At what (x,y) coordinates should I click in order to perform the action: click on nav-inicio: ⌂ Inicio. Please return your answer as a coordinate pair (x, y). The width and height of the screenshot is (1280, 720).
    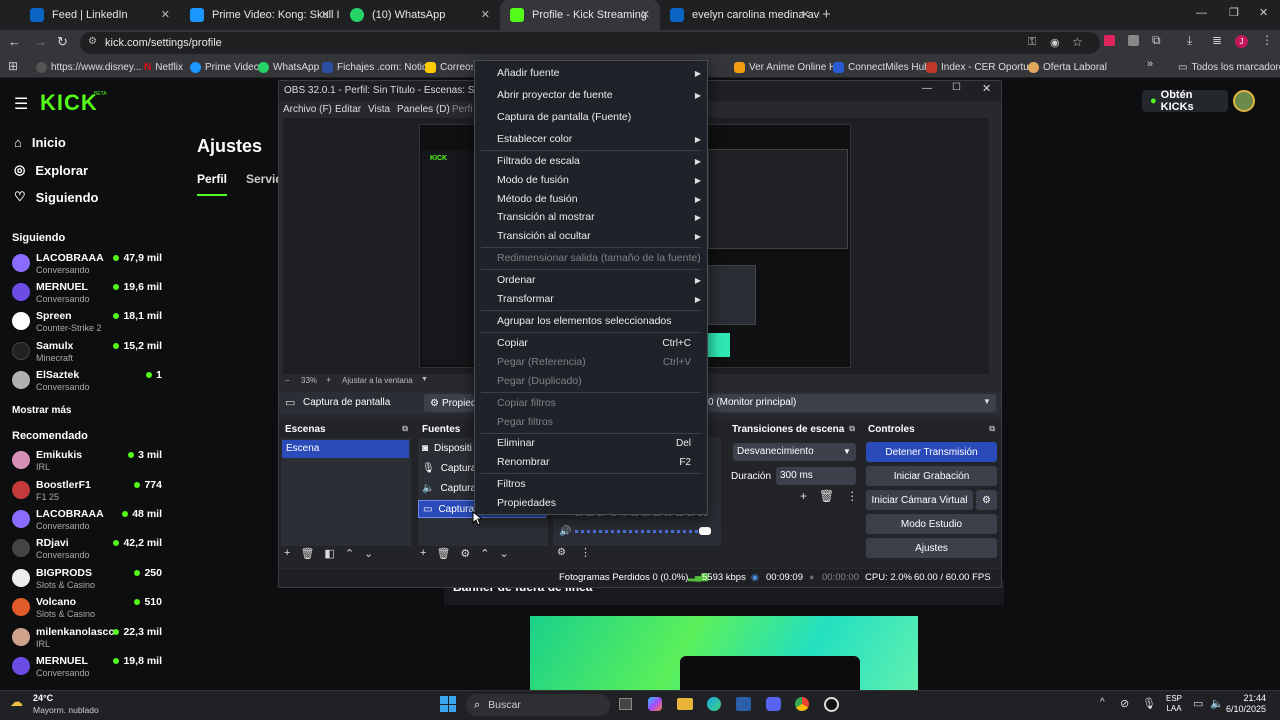
    Looking at the image, I should click on (40, 142).